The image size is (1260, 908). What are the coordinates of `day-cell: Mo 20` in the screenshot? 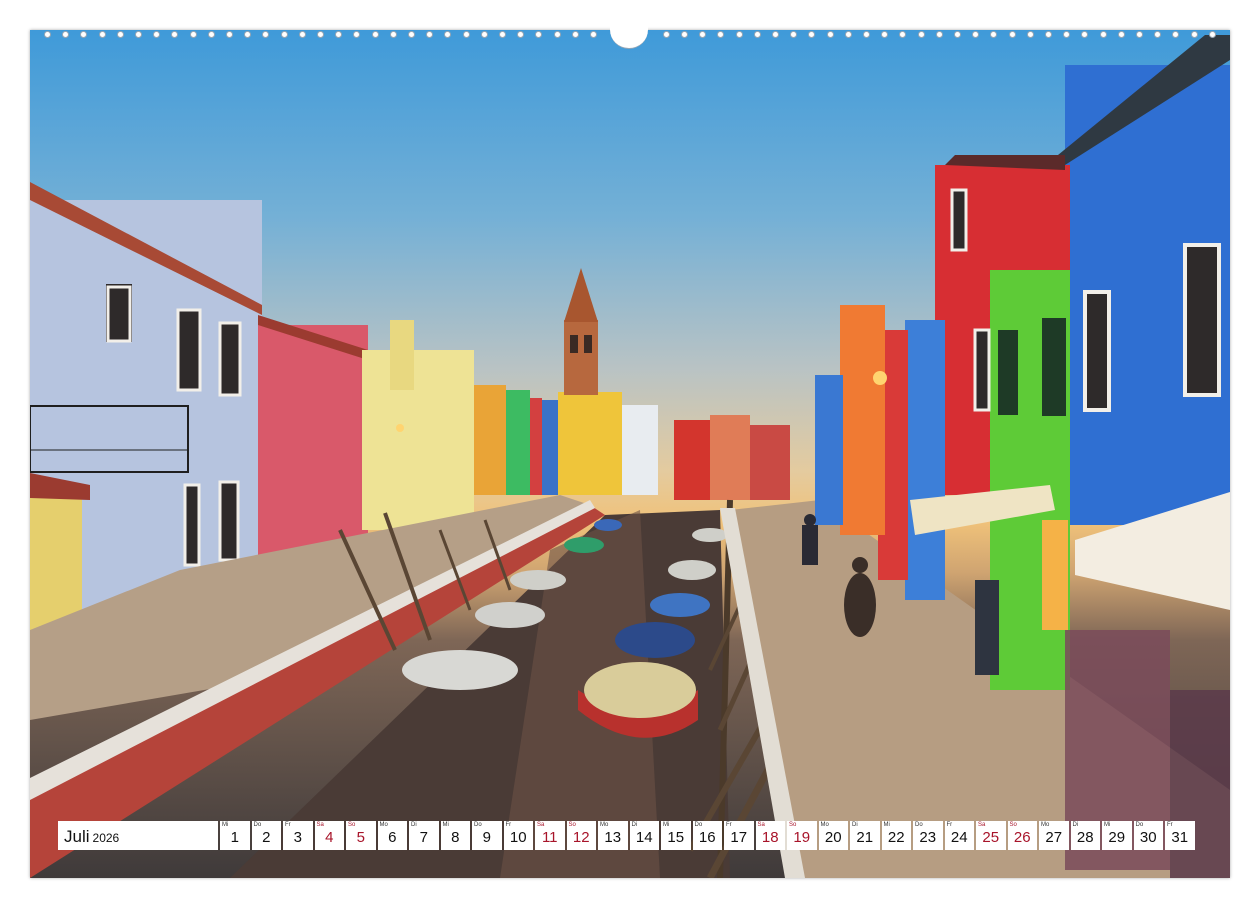 It's located at (833, 835).